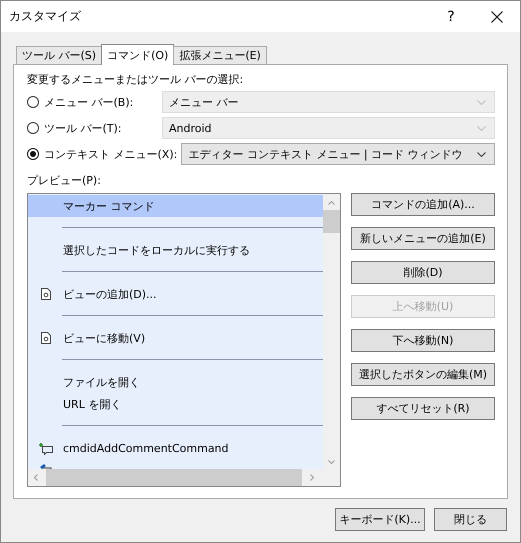 The height and width of the screenshot is (543, 521). I want to click on scroll-left-icon, so click(36, 477).